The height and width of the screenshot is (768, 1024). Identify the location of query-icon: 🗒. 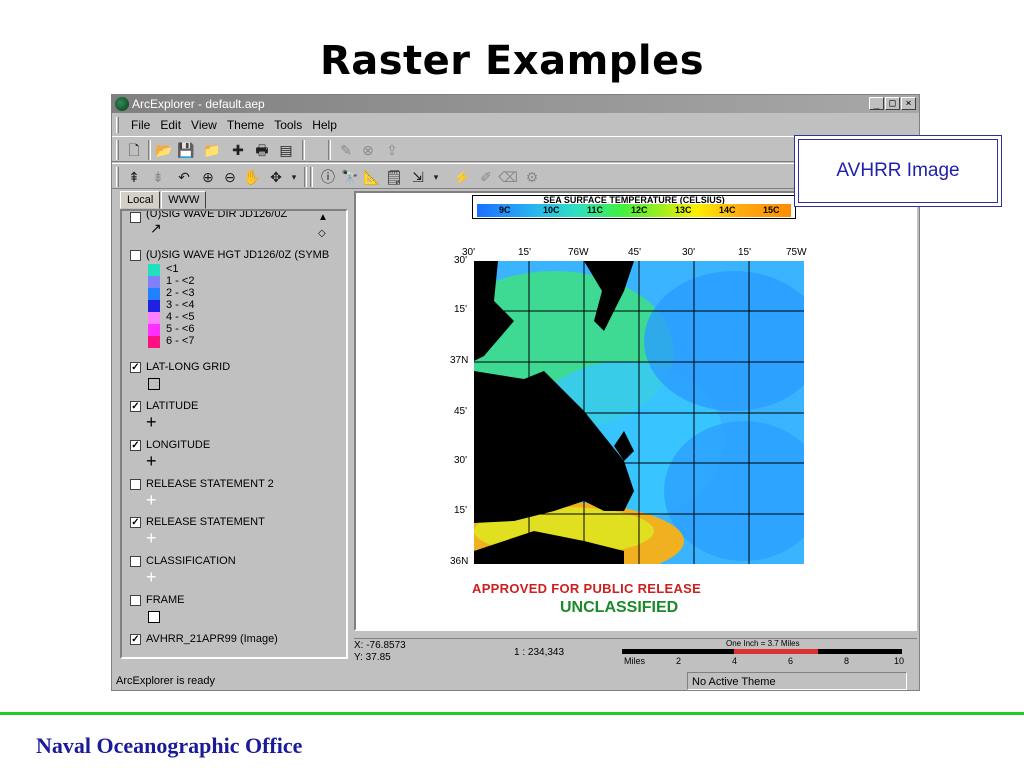
(394, 177).